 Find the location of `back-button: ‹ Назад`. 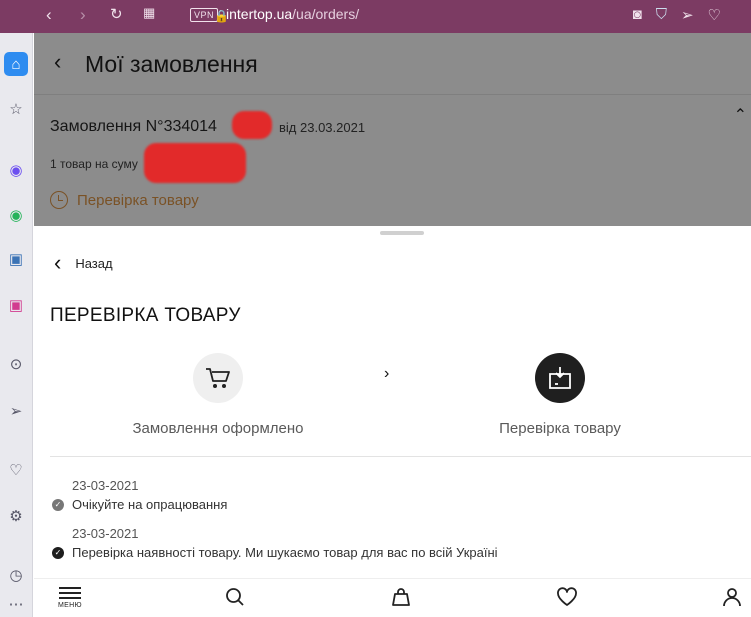

back-button: ‹ Назад is located at coordinates (83, 263).